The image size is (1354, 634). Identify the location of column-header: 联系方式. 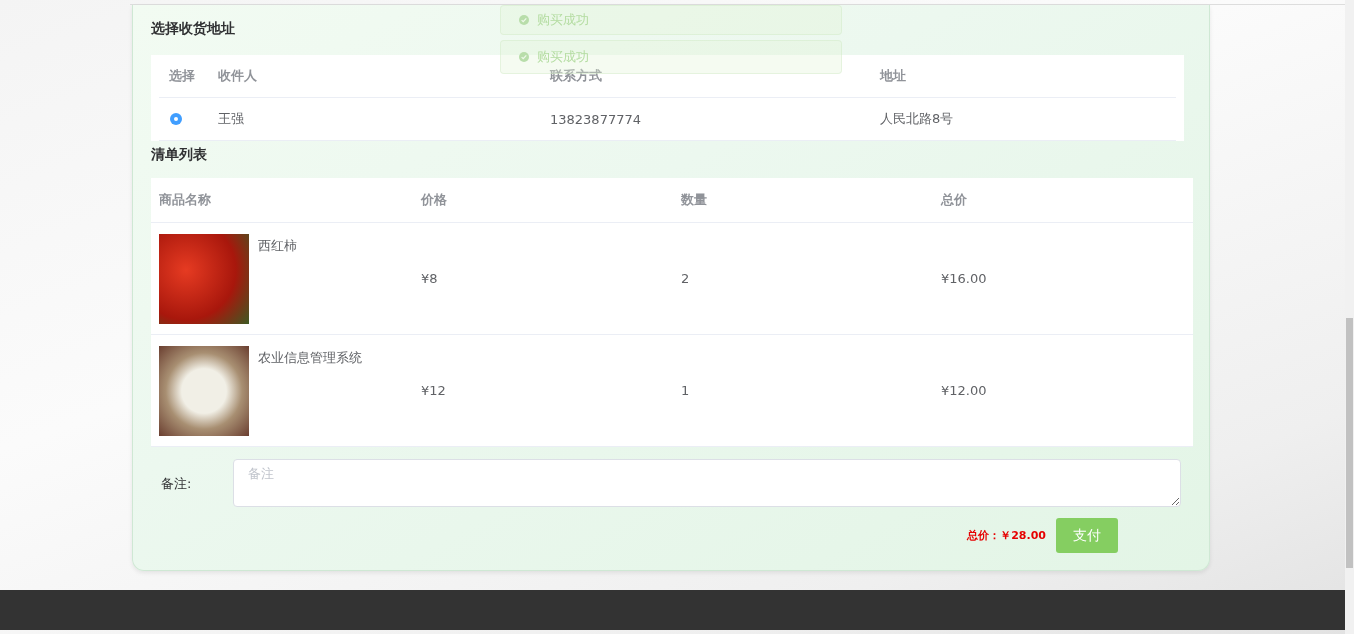
(576, 76).